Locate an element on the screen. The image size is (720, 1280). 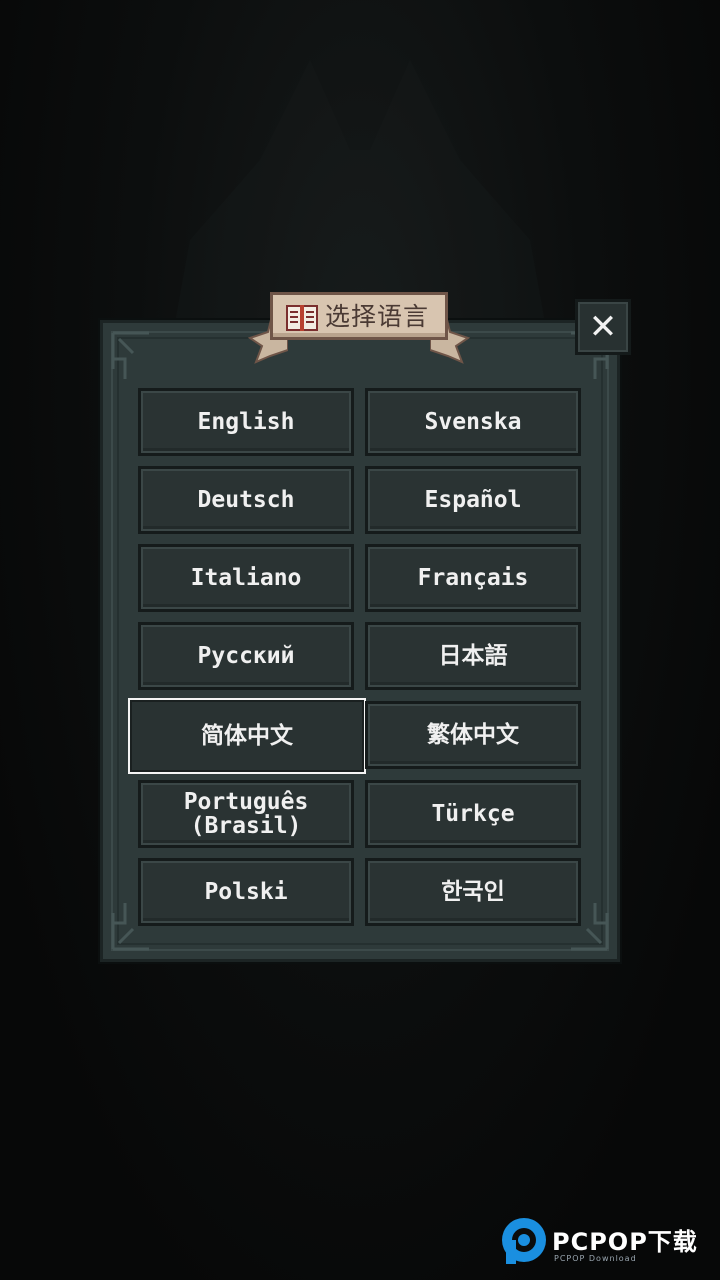
watermark-brand: PCPOP下载 is located at coordinates (625, 1242).